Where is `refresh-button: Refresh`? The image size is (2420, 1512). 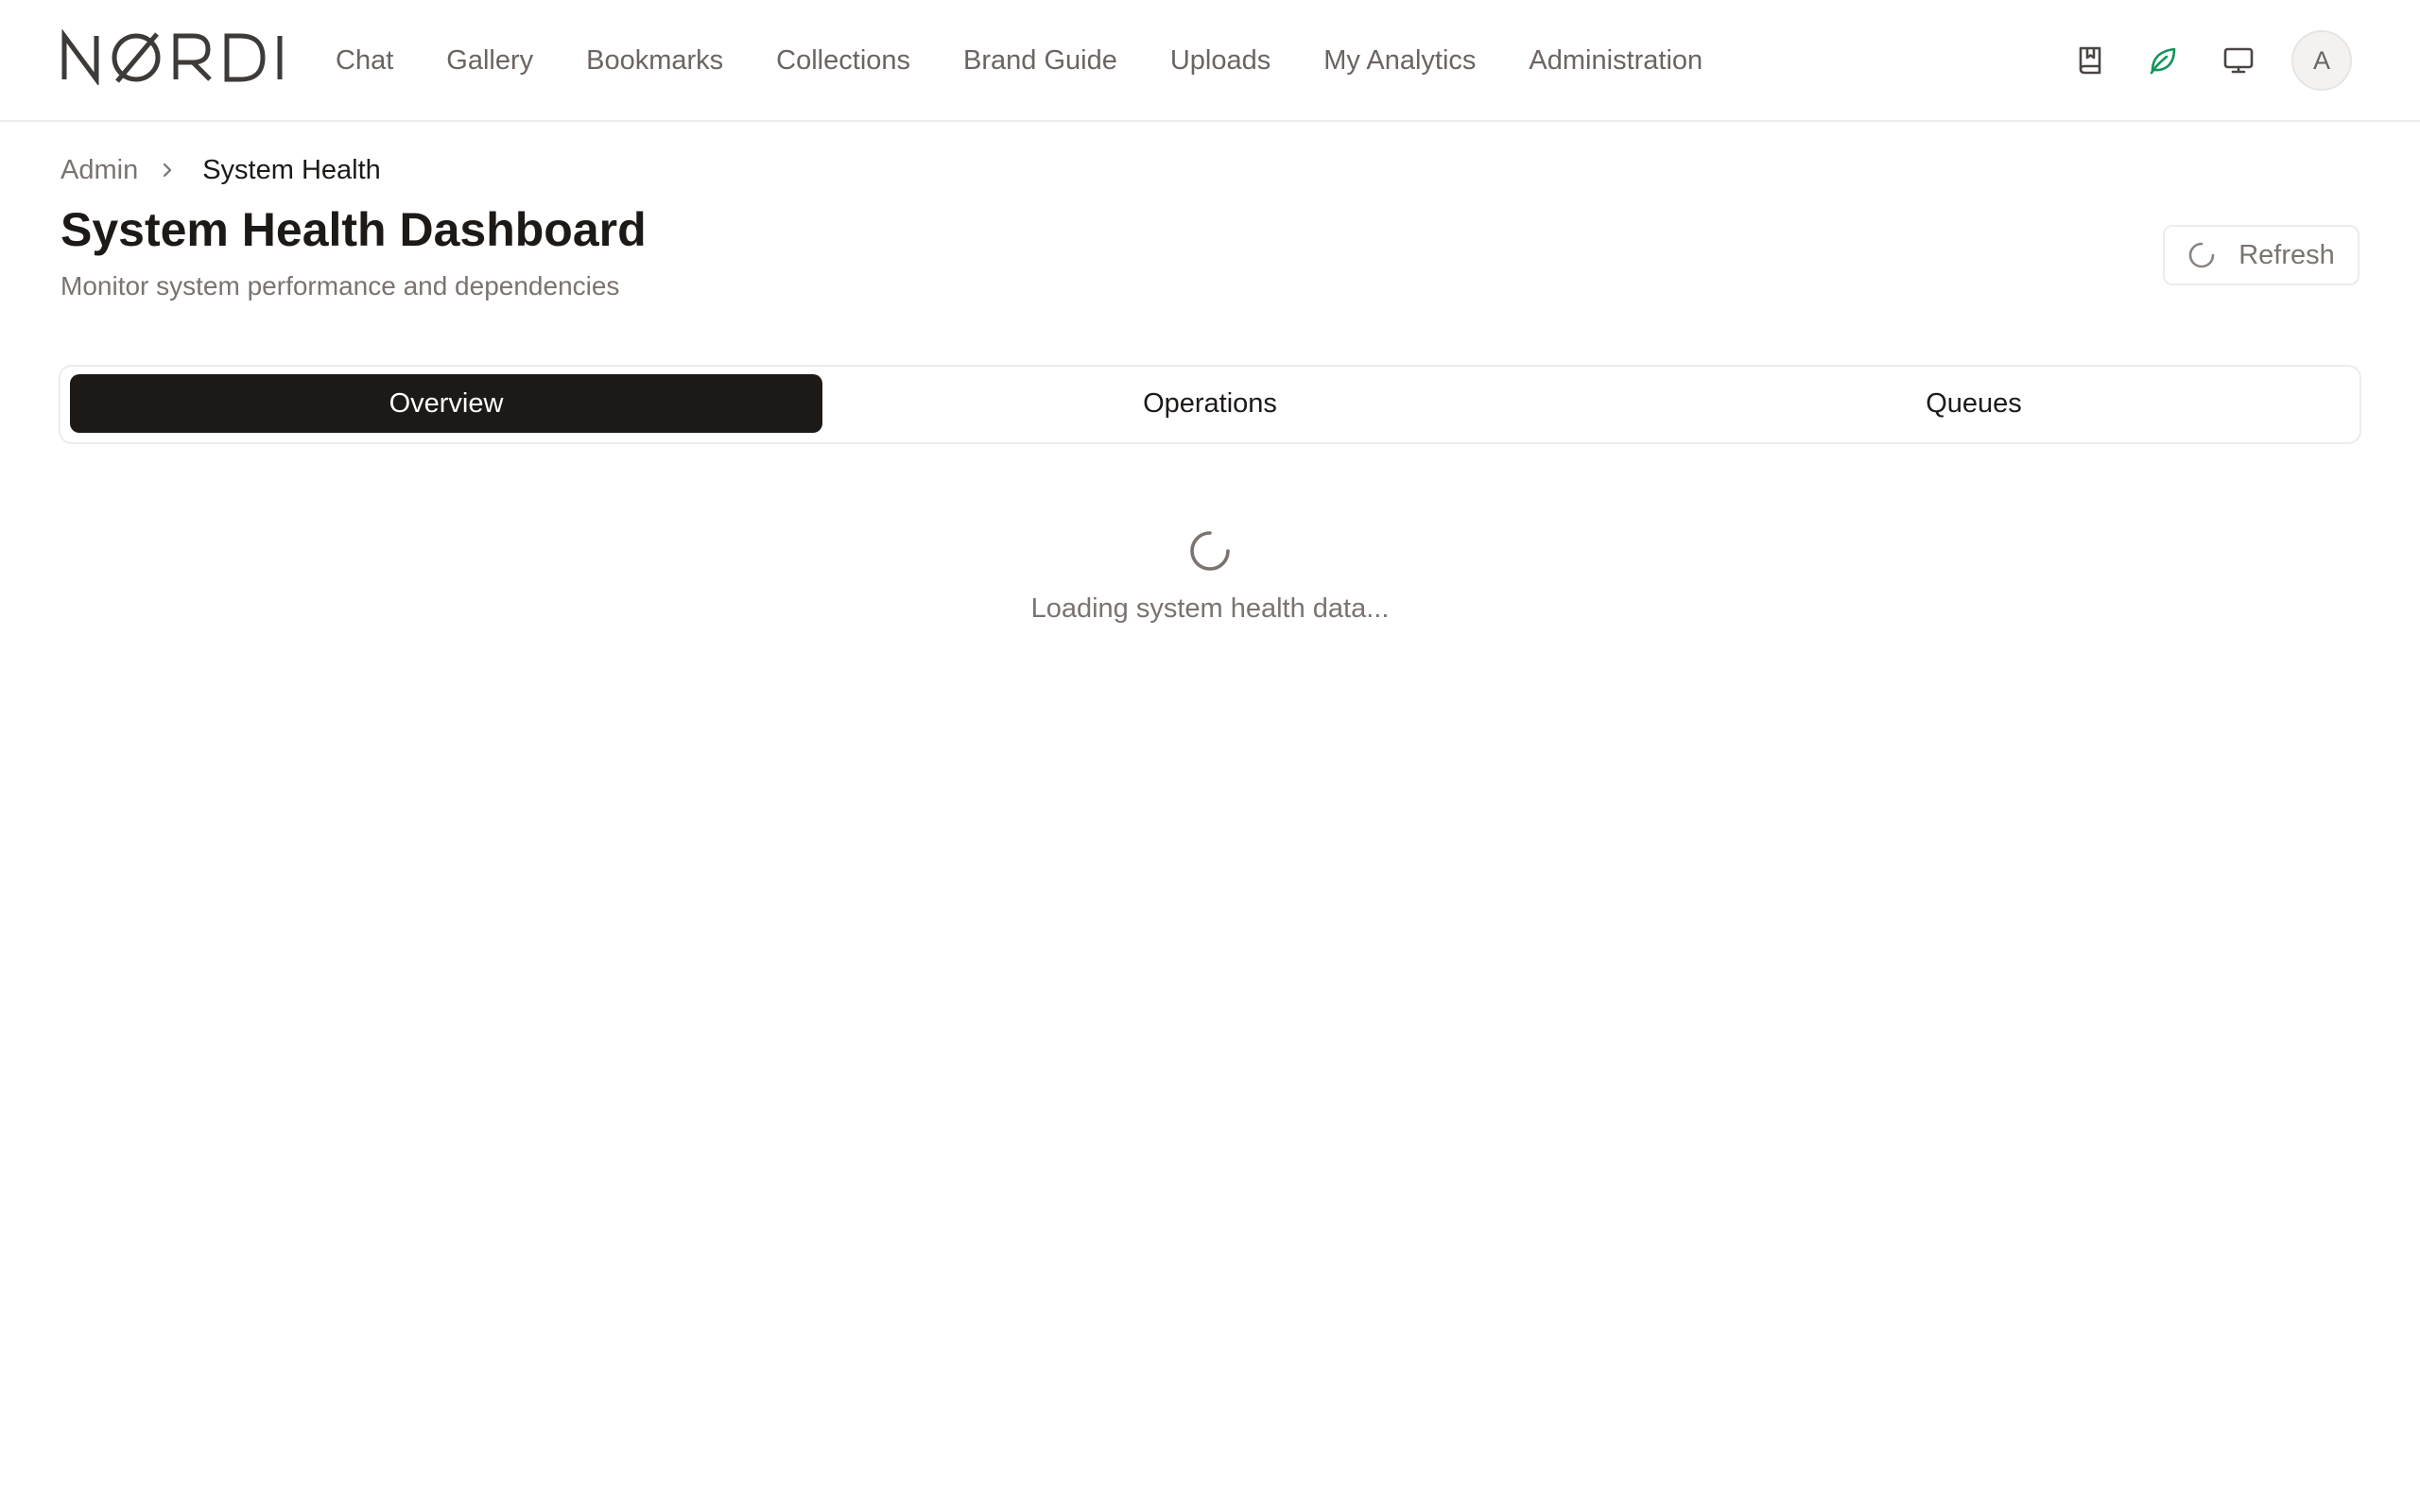 refresh-button: Refresh is located at coordinates (2261, 255).